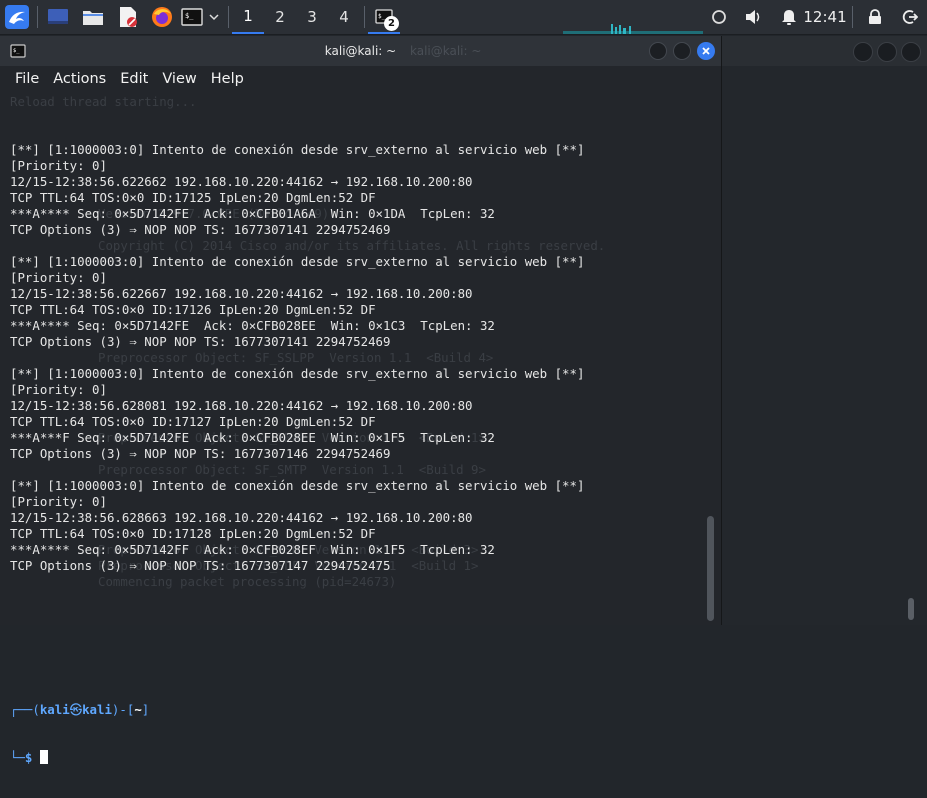 This screenshot has height=798, width=927. What do you see at coordinates (391, 23) in the screenshot?
I see `task-count-badge: 2` at bounding box center [391, 23].